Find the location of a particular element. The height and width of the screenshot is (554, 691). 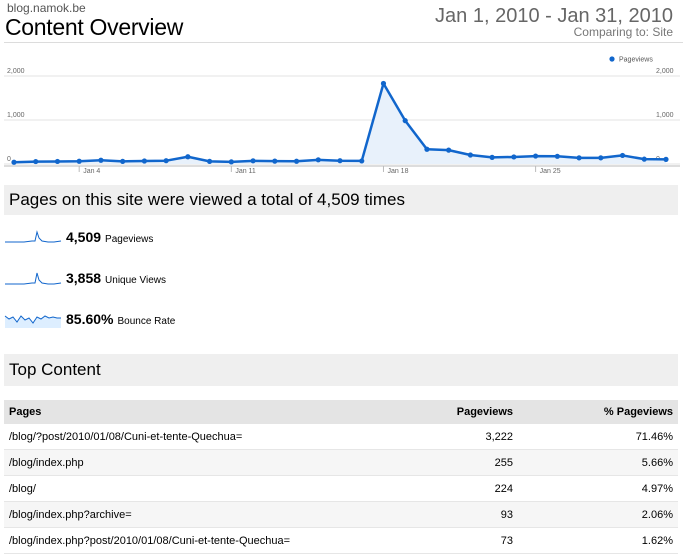

x-tick-label: Jan 18 is located at coordinates (397, 171).